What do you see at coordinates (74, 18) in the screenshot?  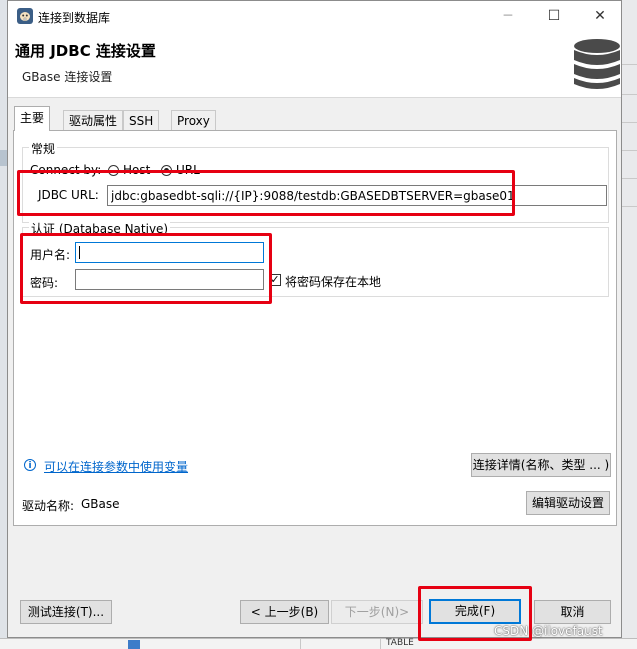 I see `window-title: 连接到数据库` at bounding box center [74, 18].